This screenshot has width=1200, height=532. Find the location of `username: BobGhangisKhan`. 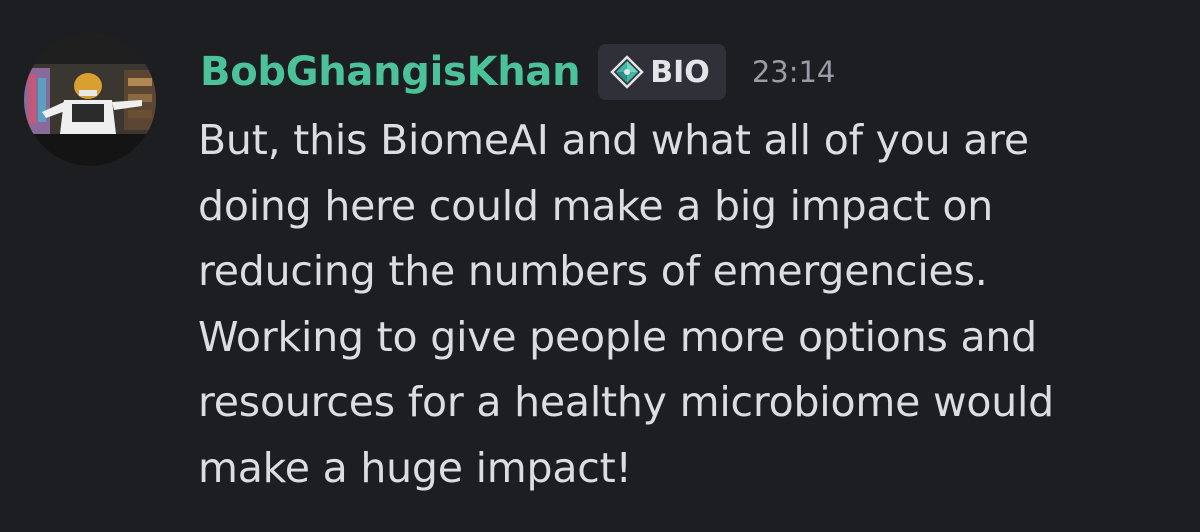

username: BobGhangisKhan is located at coordinates (390, 72).